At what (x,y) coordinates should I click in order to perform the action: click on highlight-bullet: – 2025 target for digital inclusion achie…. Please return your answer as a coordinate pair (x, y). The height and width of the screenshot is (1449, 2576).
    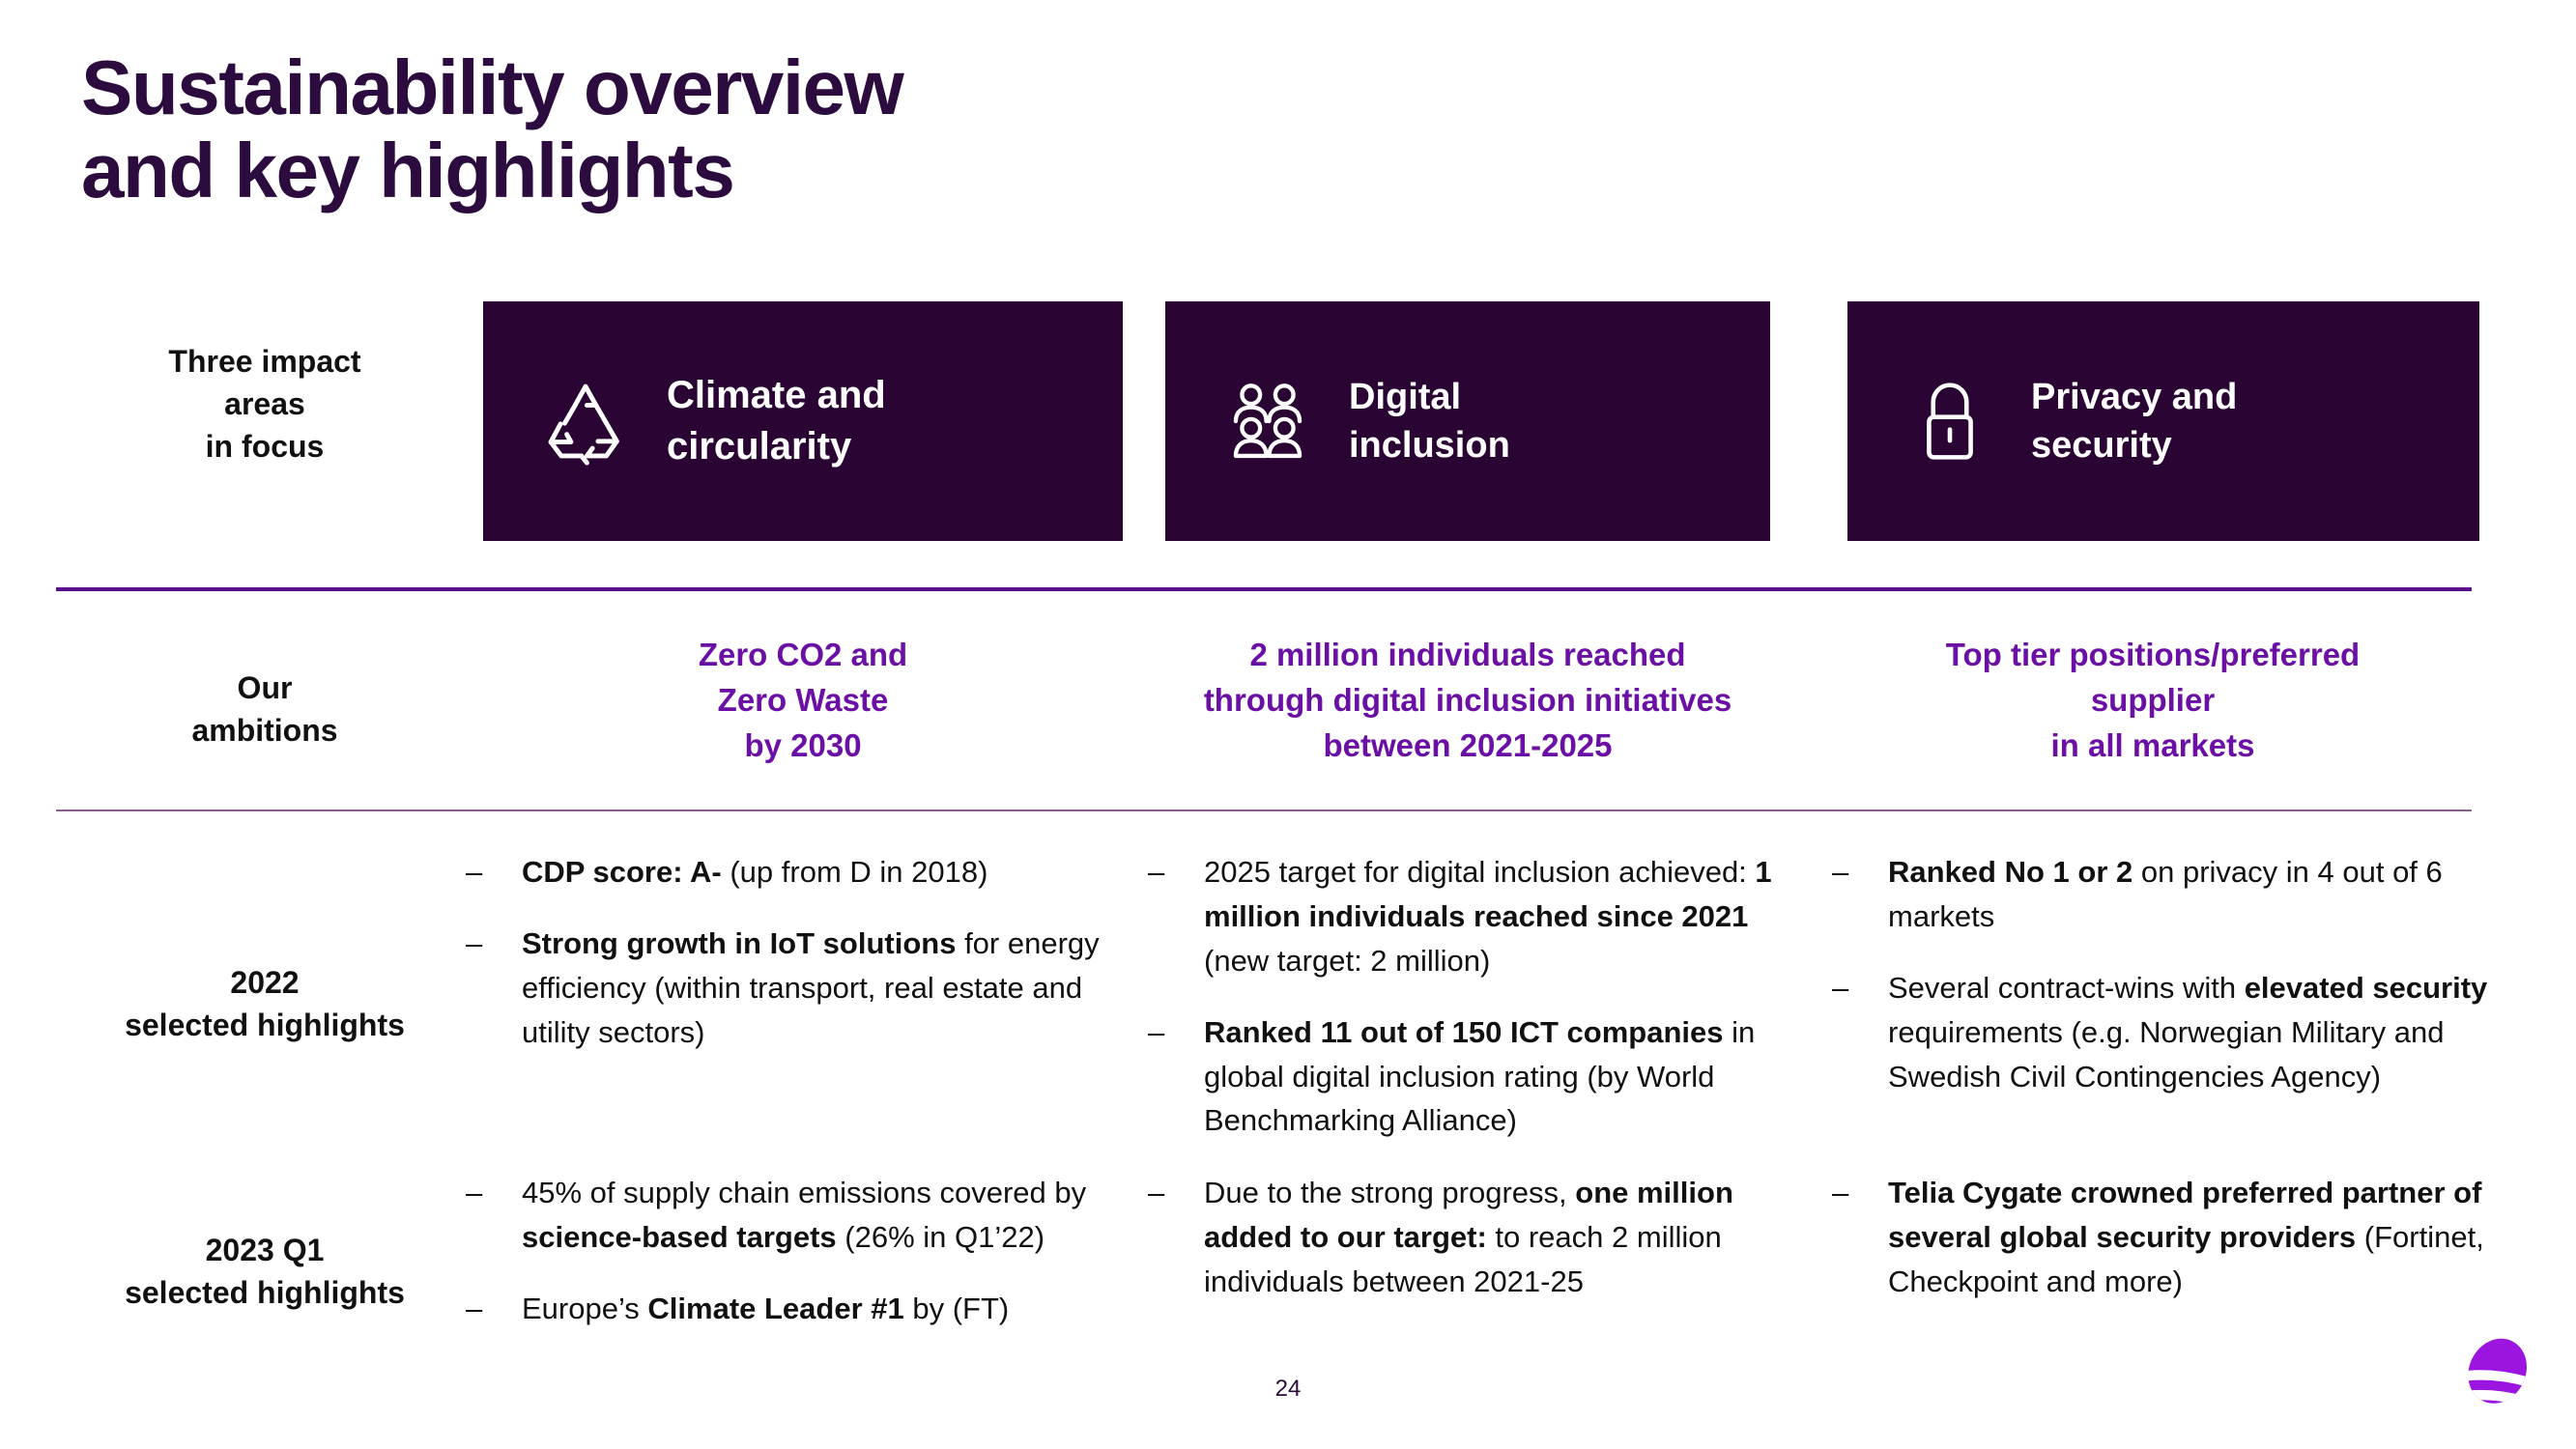
    Looking at the image, I should click on (1469, 916).